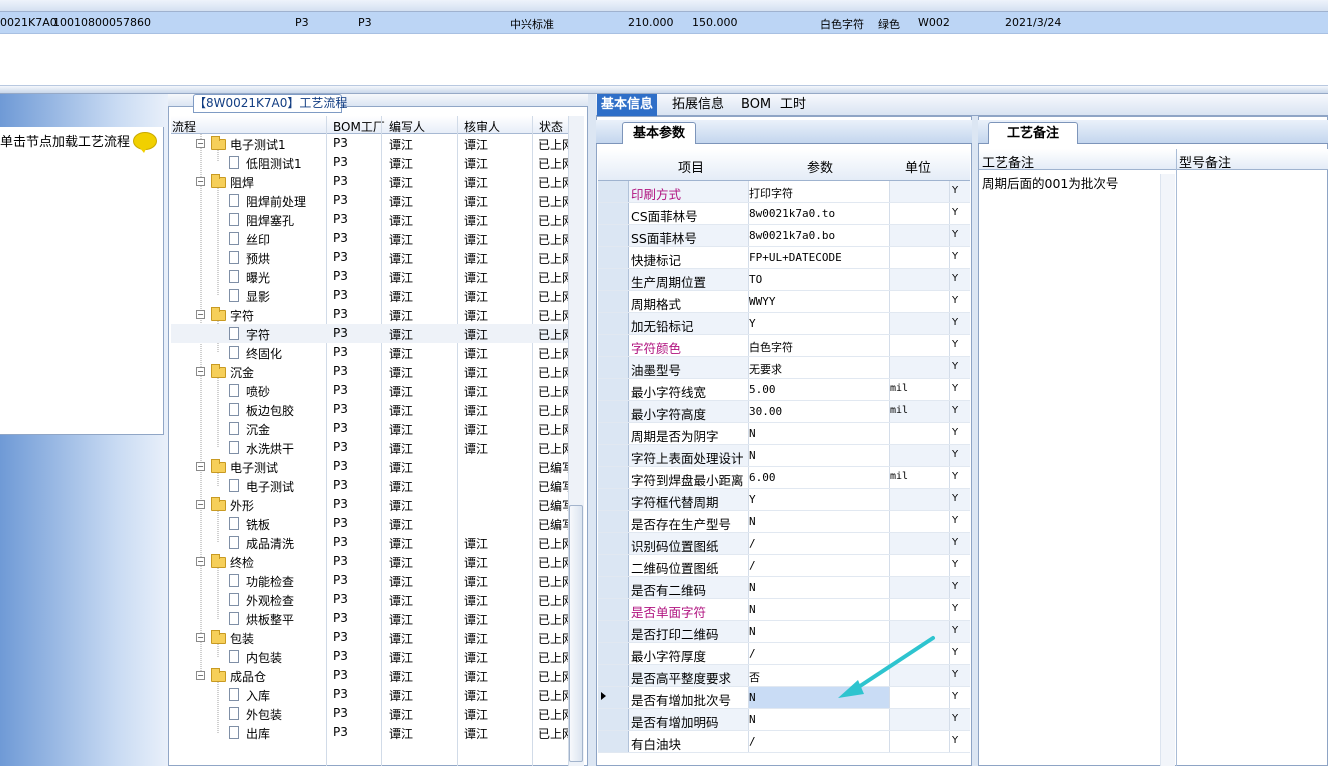  I want to click on col-reviewer: 核审人, so click(482, 126).